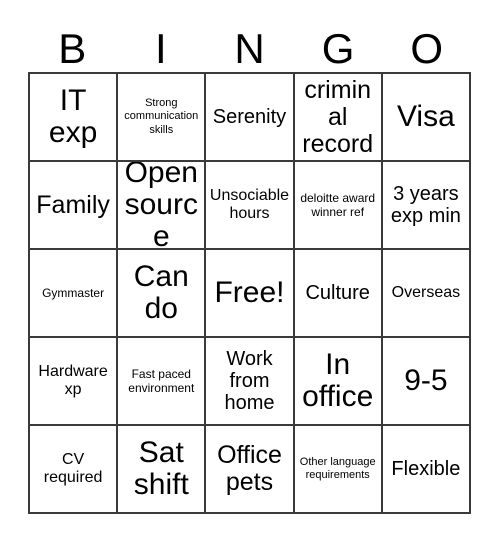  I want to click on bingo-cell-label: deloitte award winner ref, so click(338, 204).